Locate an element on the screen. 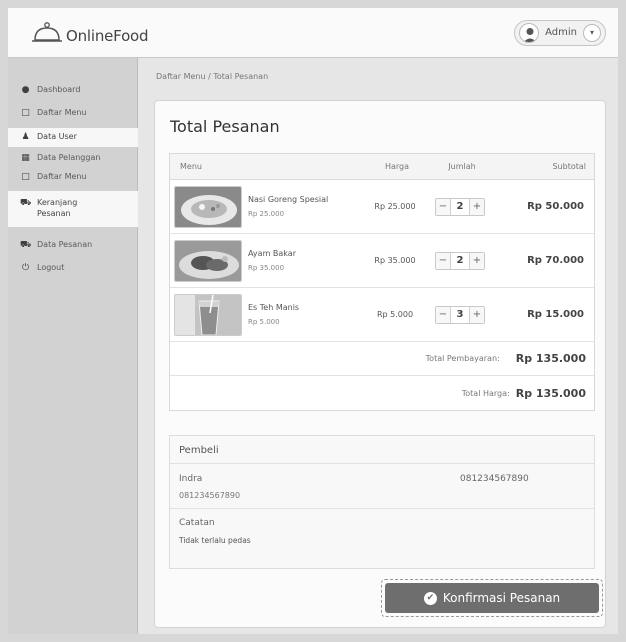 Image resolution: width=626 pixels, height=642 pixels. sidebar-item-data-user: ♟ Data User is located at coordinates (73, 137).